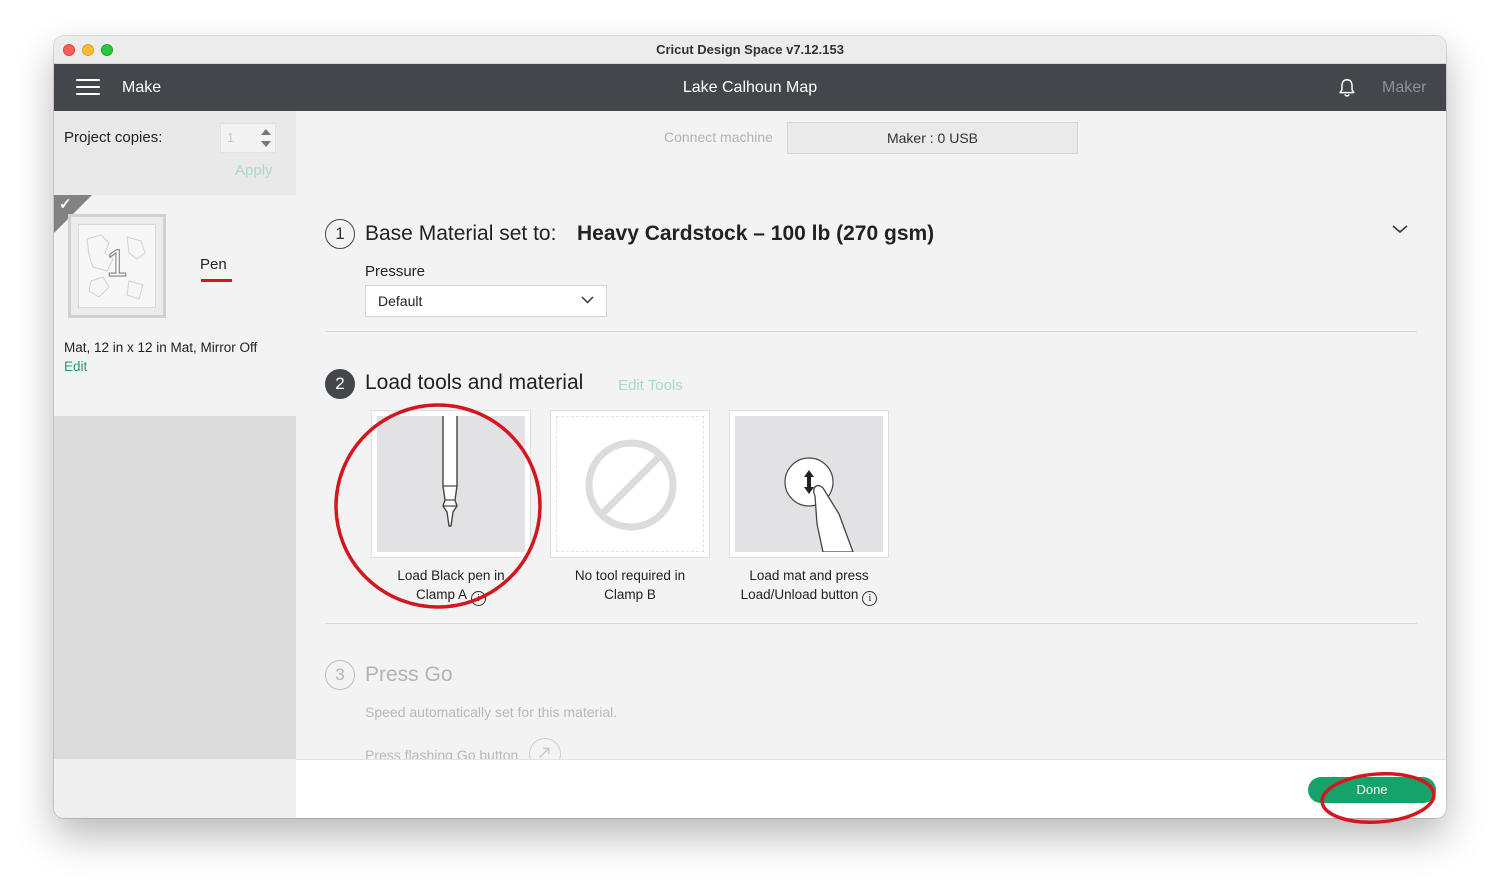 This screenshot has height=890, width=1500. What do you see at coordinates (809, 586) in the screenshot?
I see `tool-caption-load-mat: Load mat and press Load/Unload button i` at bounding box center [809, 586].